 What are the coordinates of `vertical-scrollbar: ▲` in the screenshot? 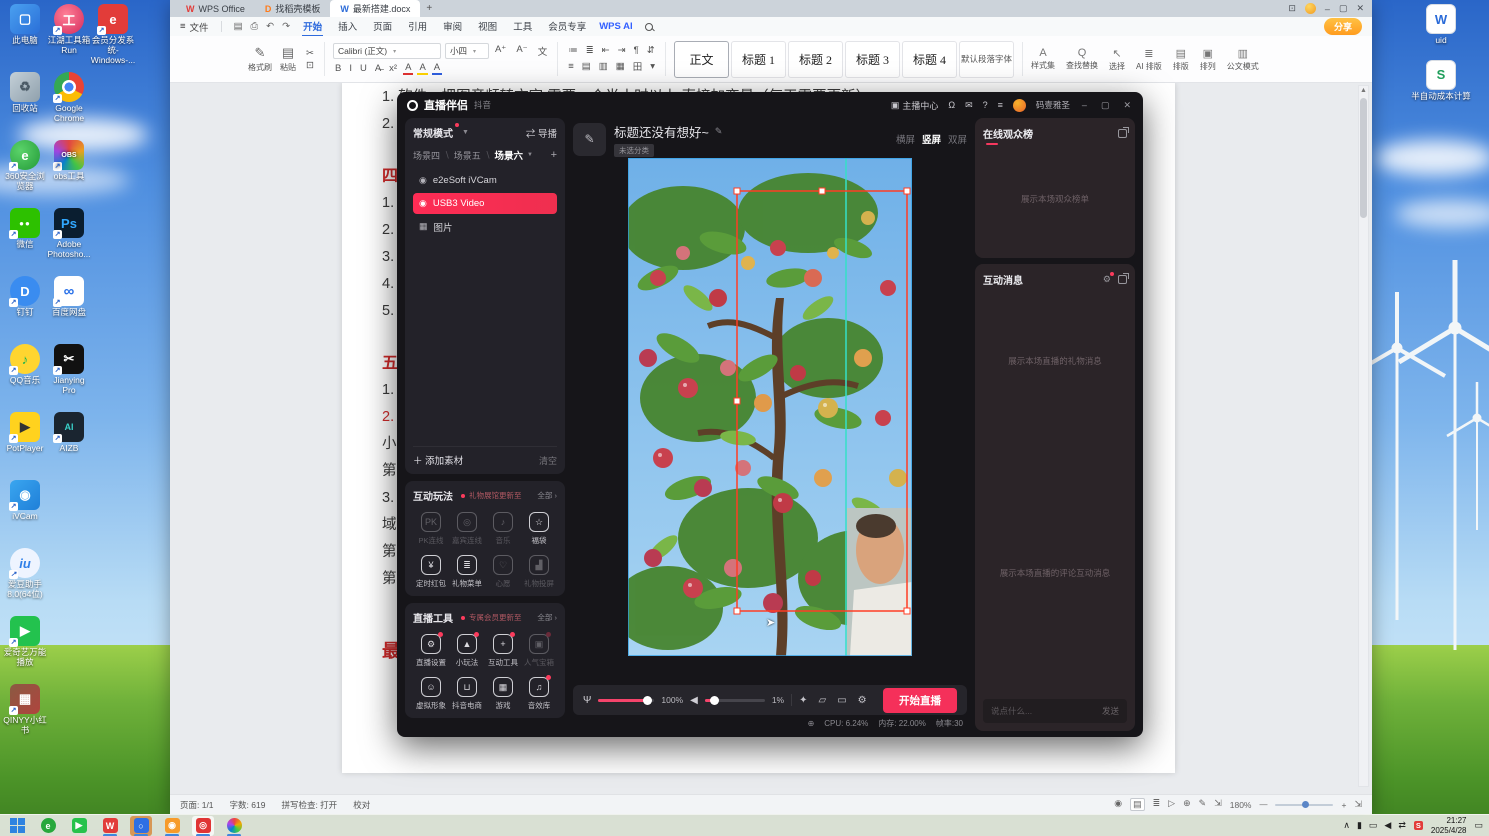 It's located at (1363, 436).